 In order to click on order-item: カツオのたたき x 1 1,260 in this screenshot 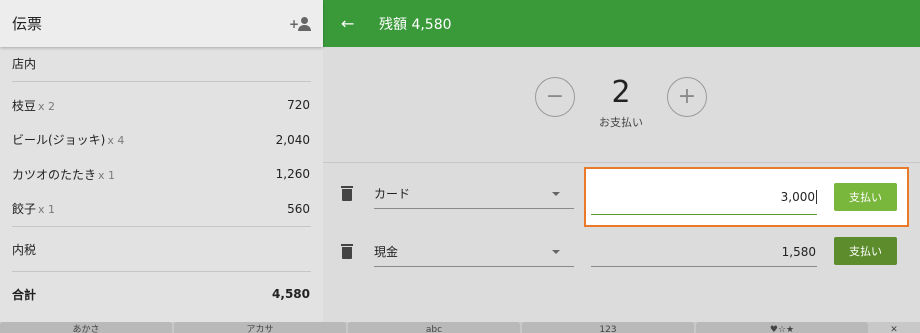, I will do `click(161, 174)`.